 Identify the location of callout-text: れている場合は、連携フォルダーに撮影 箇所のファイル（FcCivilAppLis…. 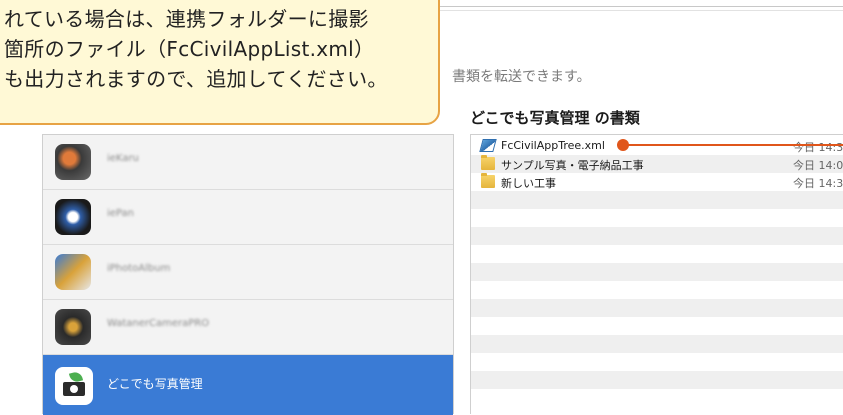
(220, 49).